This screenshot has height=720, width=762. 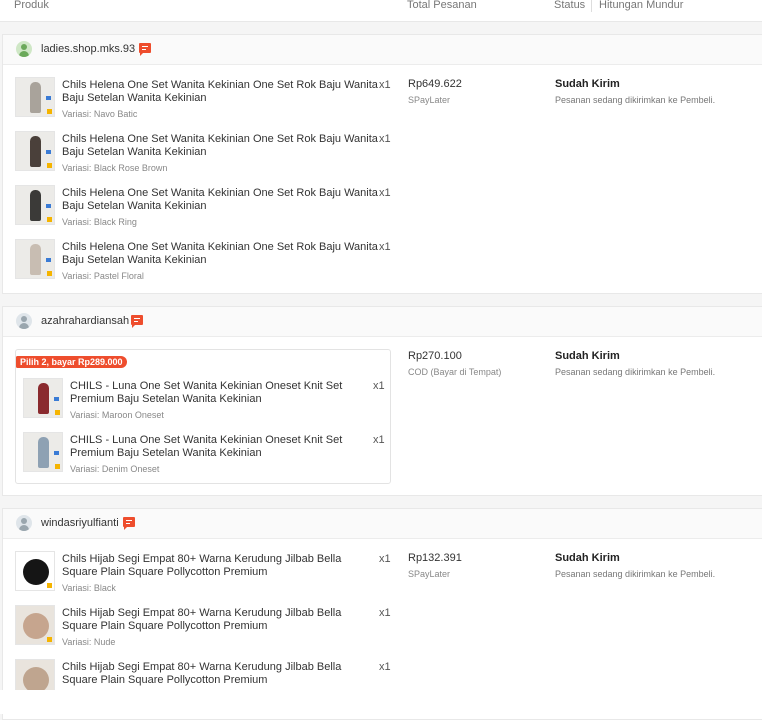 I want to click on product-variant: Variasi: Black, so click(x=89, y=588).